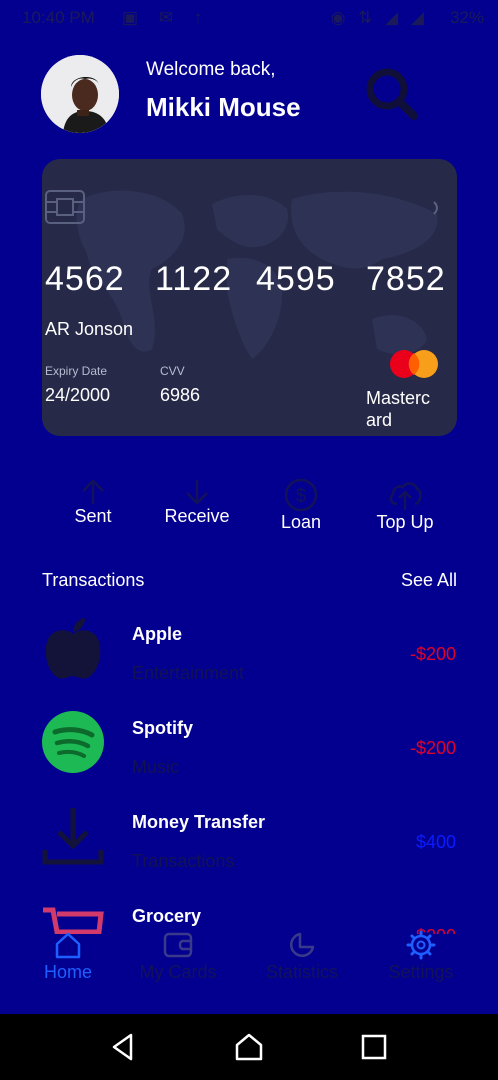 This screenshot has height=1080, width=498. I want to click on home-button-icon, so click(249, 1047).